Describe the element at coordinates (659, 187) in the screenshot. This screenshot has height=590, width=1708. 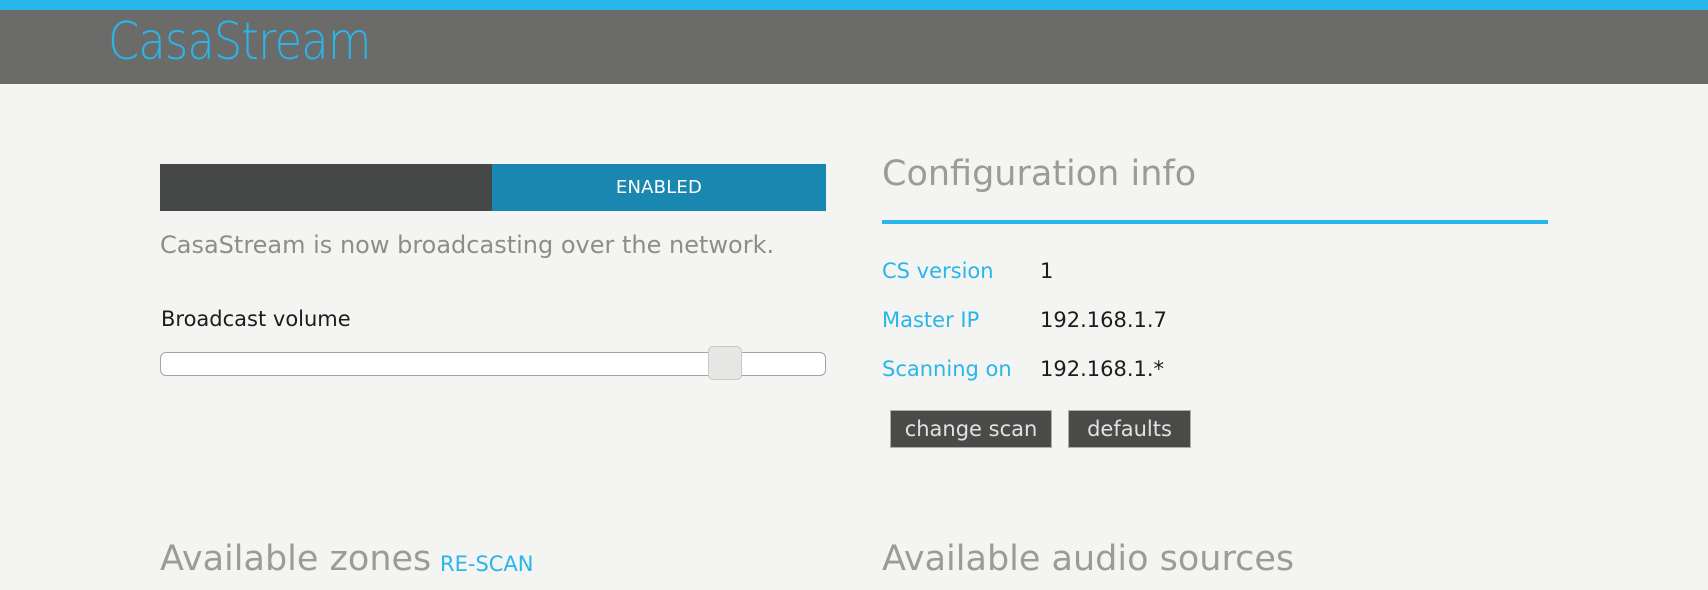
I see `toggle-enabled-segment: ENABLED` at that location.